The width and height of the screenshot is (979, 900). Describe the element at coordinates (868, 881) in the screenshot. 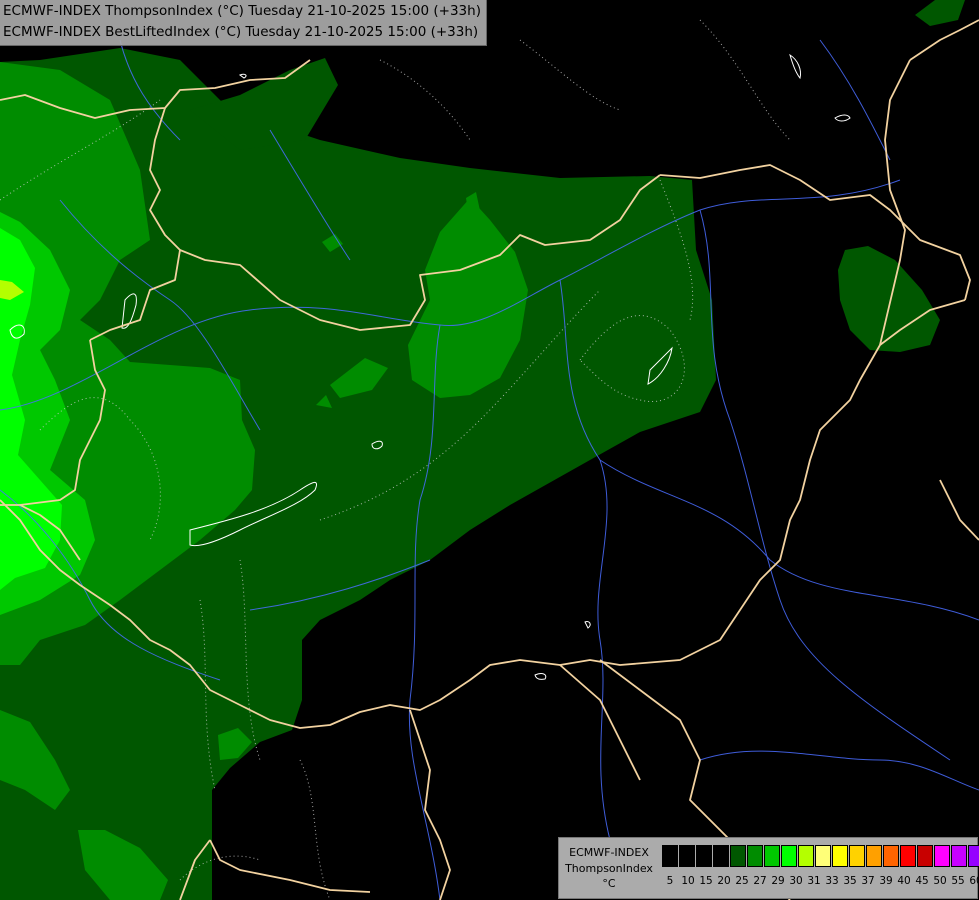

I see `legend-tick-label: 37` at that location.